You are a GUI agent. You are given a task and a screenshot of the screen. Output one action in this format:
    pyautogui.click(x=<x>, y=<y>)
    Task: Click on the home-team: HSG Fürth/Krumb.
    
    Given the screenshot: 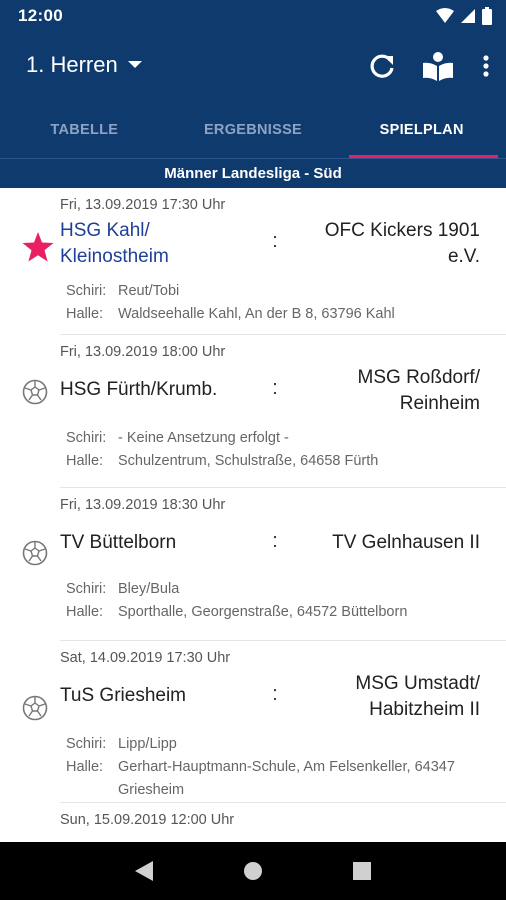 What is the action you would take?
    pyautogui.click(x=139, y=389)
    